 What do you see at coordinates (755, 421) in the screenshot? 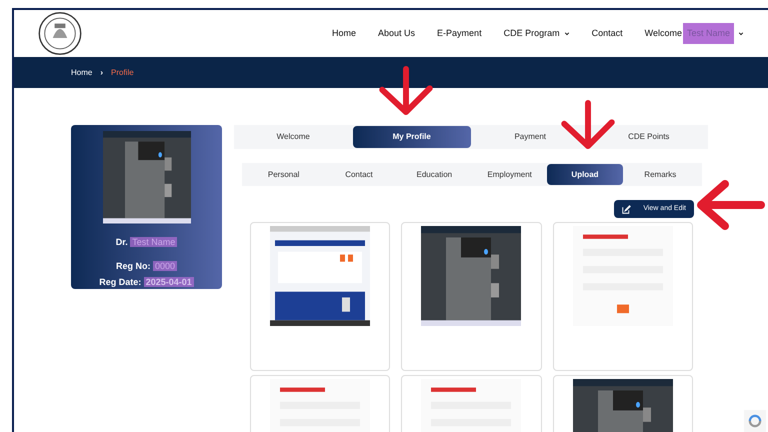
I see `recaptcha-icon` at bounding box center [755, 421].